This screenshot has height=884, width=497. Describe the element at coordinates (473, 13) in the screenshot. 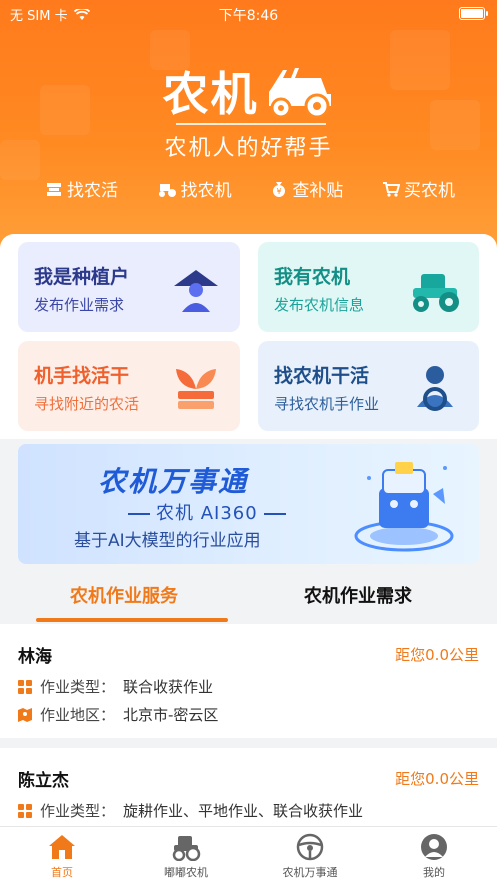

I see `battery-icon` at that location.